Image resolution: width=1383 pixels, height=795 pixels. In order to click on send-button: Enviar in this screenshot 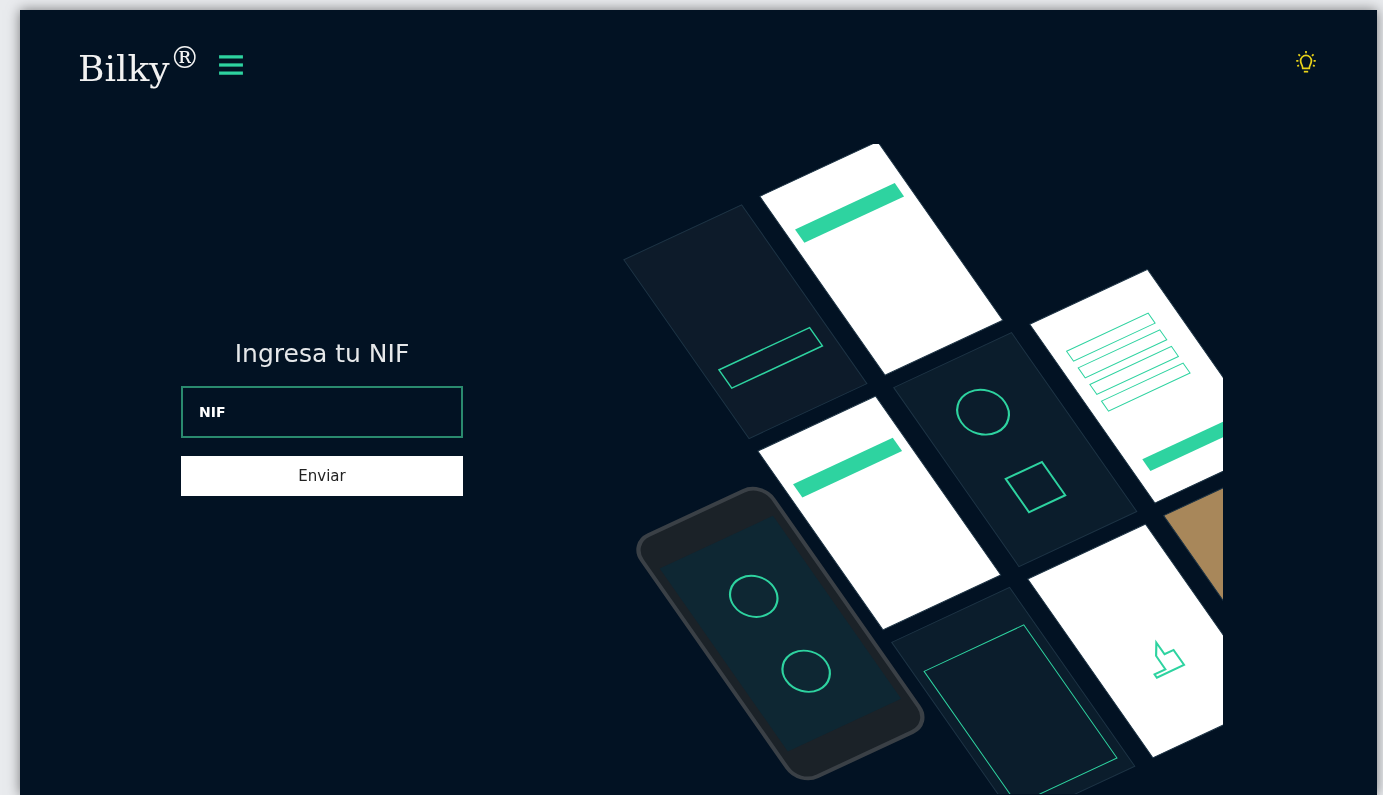, I will do `click(322, 476)`.